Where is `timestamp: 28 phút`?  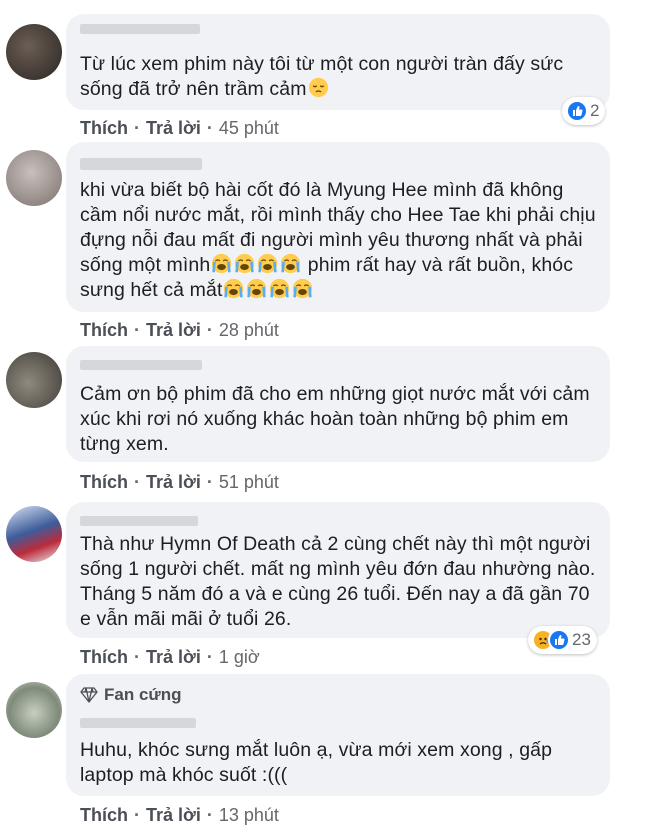
timestamp: 28 phút is located at coordinates (249, 330).